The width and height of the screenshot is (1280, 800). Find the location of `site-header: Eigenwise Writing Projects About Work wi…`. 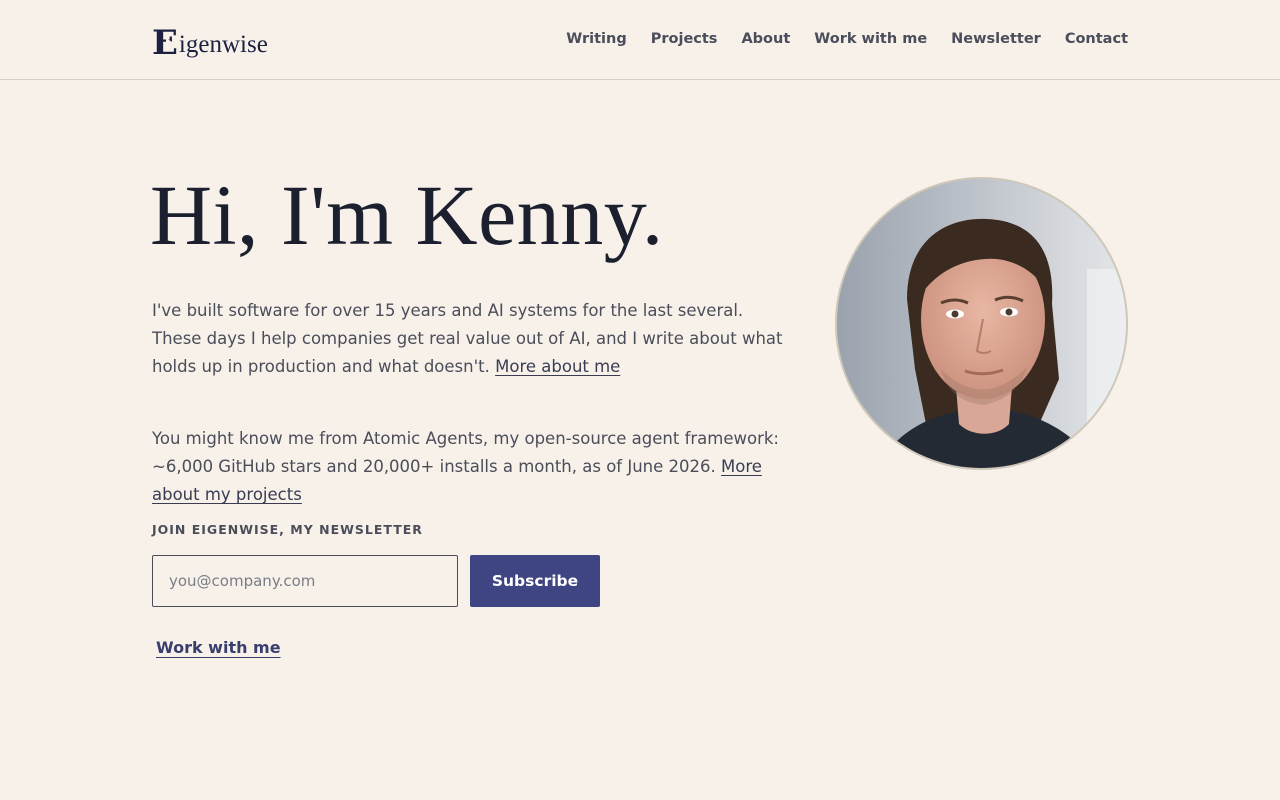

site-header: Eigenwise Writing Projects About Work wi… is located at coordinates (640, 40).